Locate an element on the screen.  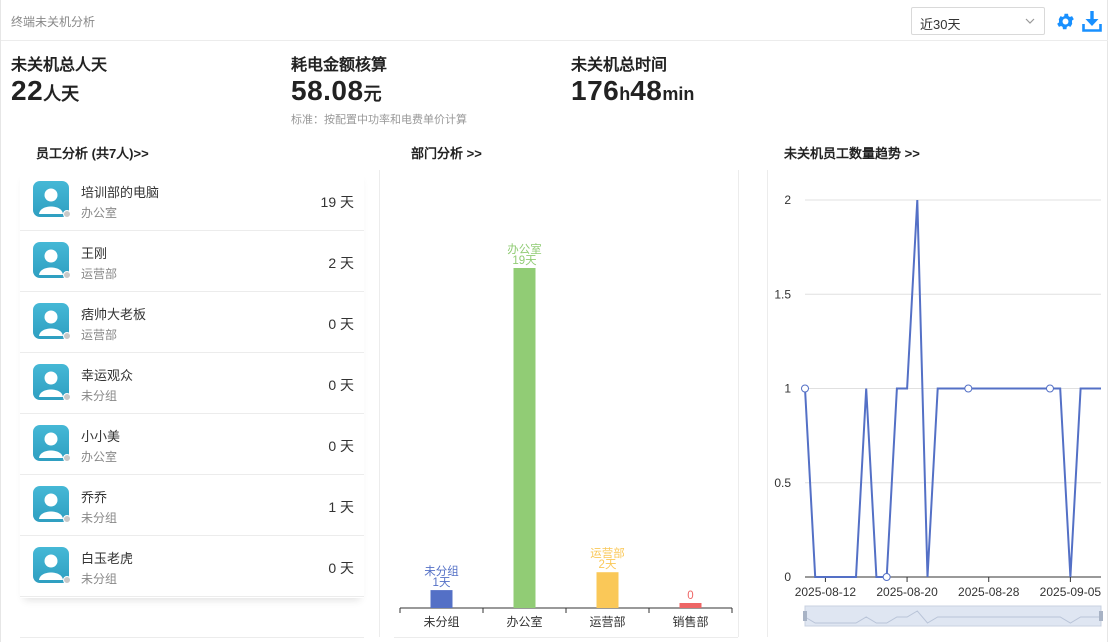
y-tick-label: 0 is located at coordinates (787, 577).